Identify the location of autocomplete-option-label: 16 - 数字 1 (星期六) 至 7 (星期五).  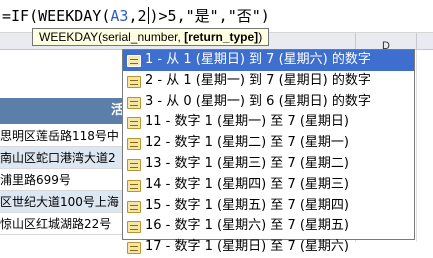
(247, 226).